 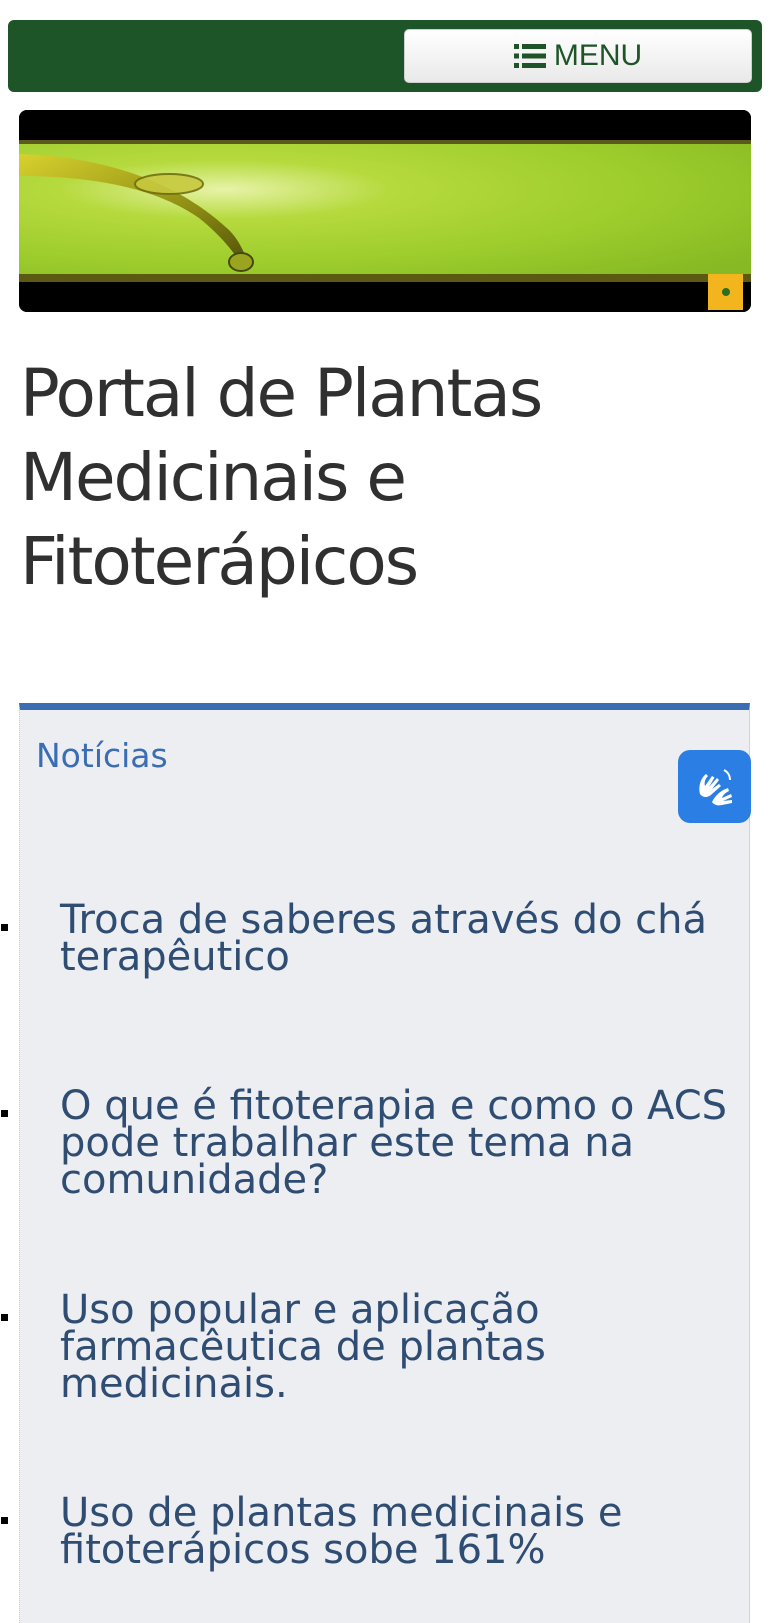 I want to click on sign-language-hands-icon, so click(x=715, y=786).